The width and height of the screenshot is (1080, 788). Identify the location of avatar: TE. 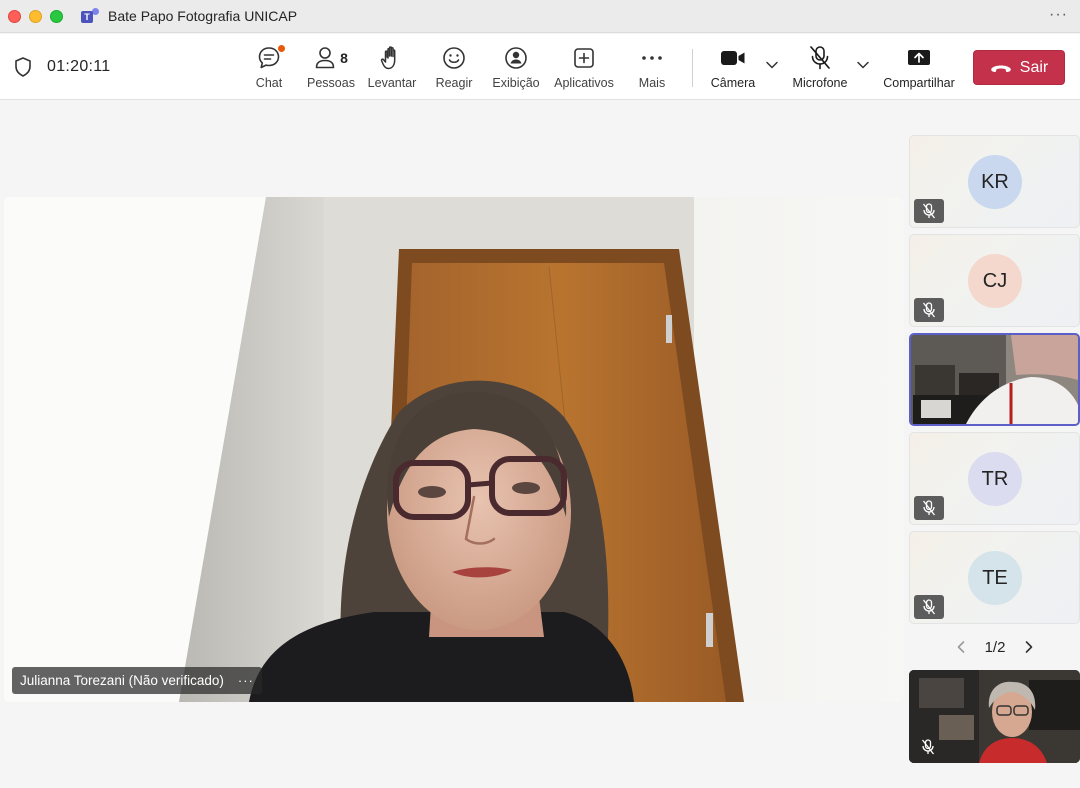
(995, 578).